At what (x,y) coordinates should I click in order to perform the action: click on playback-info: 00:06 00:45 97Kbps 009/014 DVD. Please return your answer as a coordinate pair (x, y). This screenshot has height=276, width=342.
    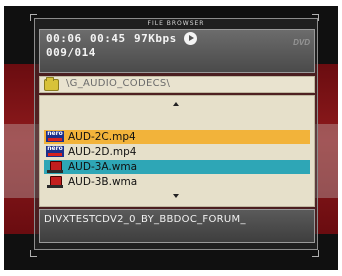
    Looking at the image, I should click on (177, 51).